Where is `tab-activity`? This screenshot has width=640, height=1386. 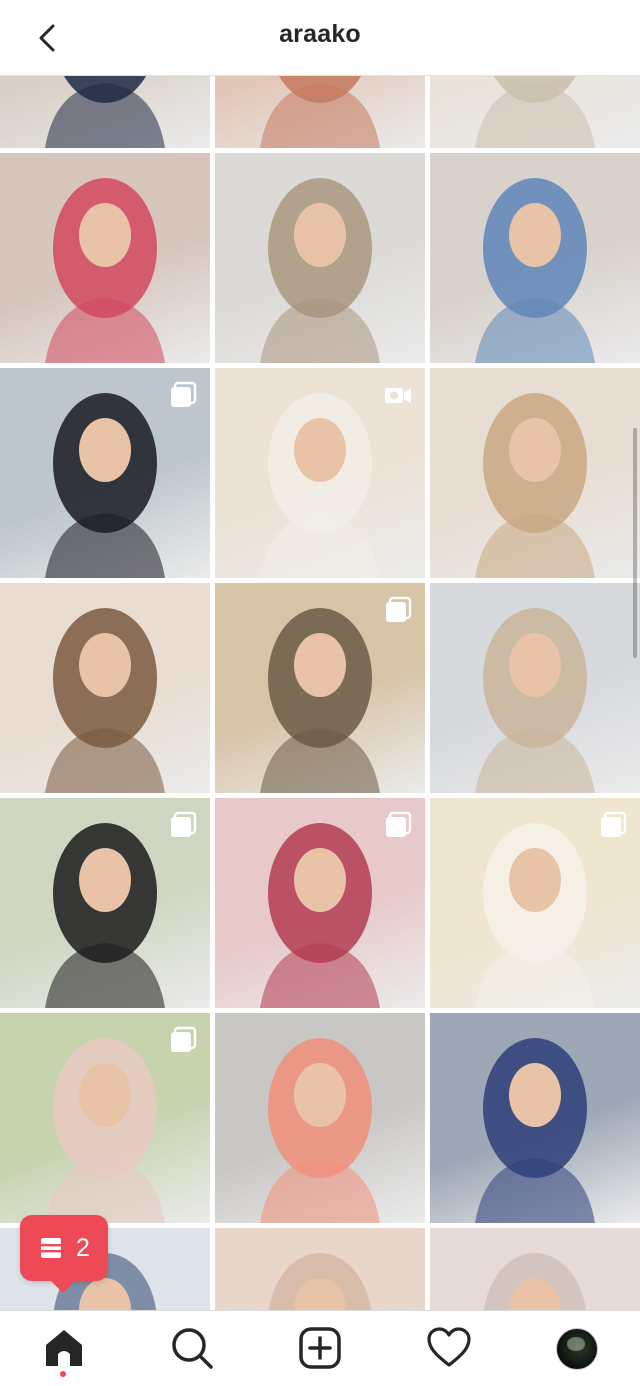
tab-activity is located at coordinates (449, 1348).